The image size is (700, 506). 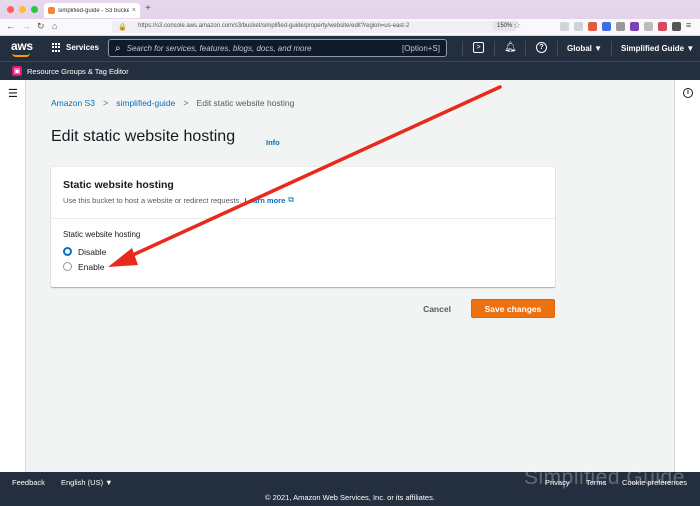 I want to click on radio-option-enable: Enable, so click(x=303, y=266).